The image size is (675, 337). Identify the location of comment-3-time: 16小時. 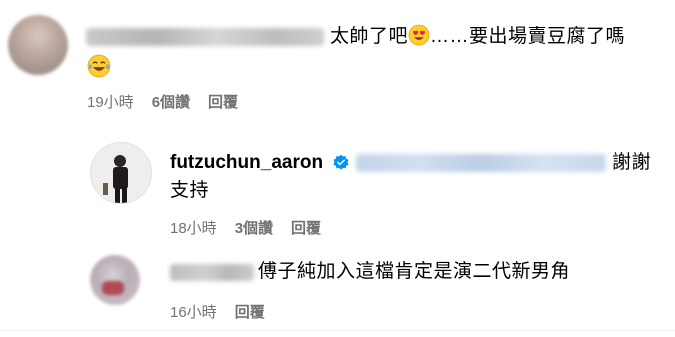
(193, 312).